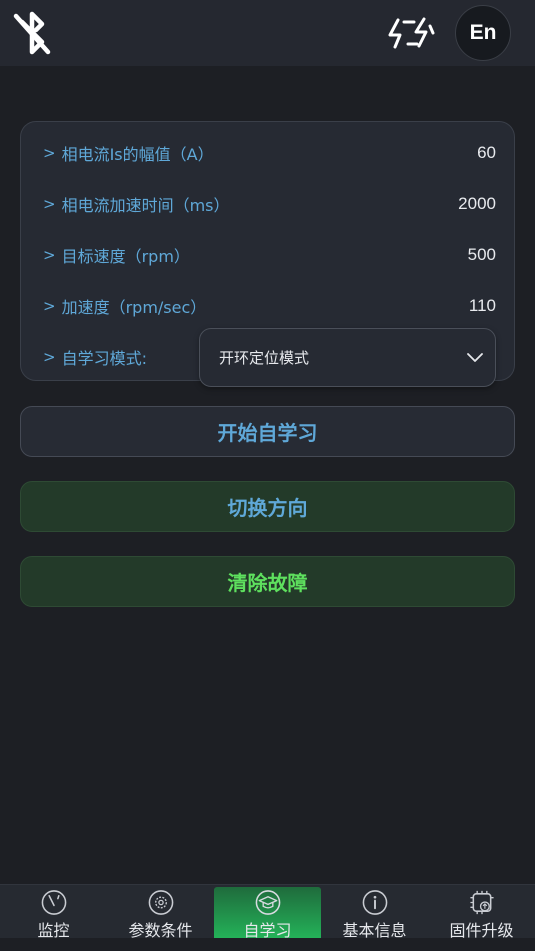 This screenshot has height=951, width=535. Describe the element at coordinates (486, 153) in the screenshot. I see `param-value: 60` at that location.